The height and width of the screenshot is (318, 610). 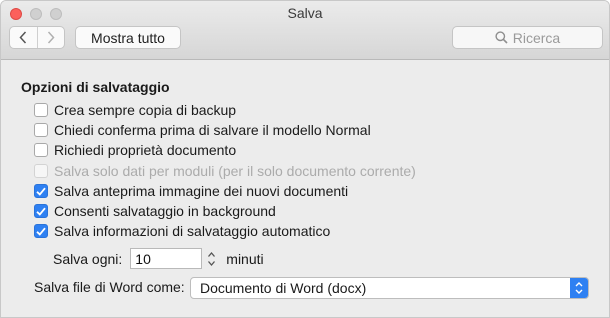 What do you see at coordinates (501, 37) in the screenshot?
I see `search-icon` at bounding box center [501, 37].